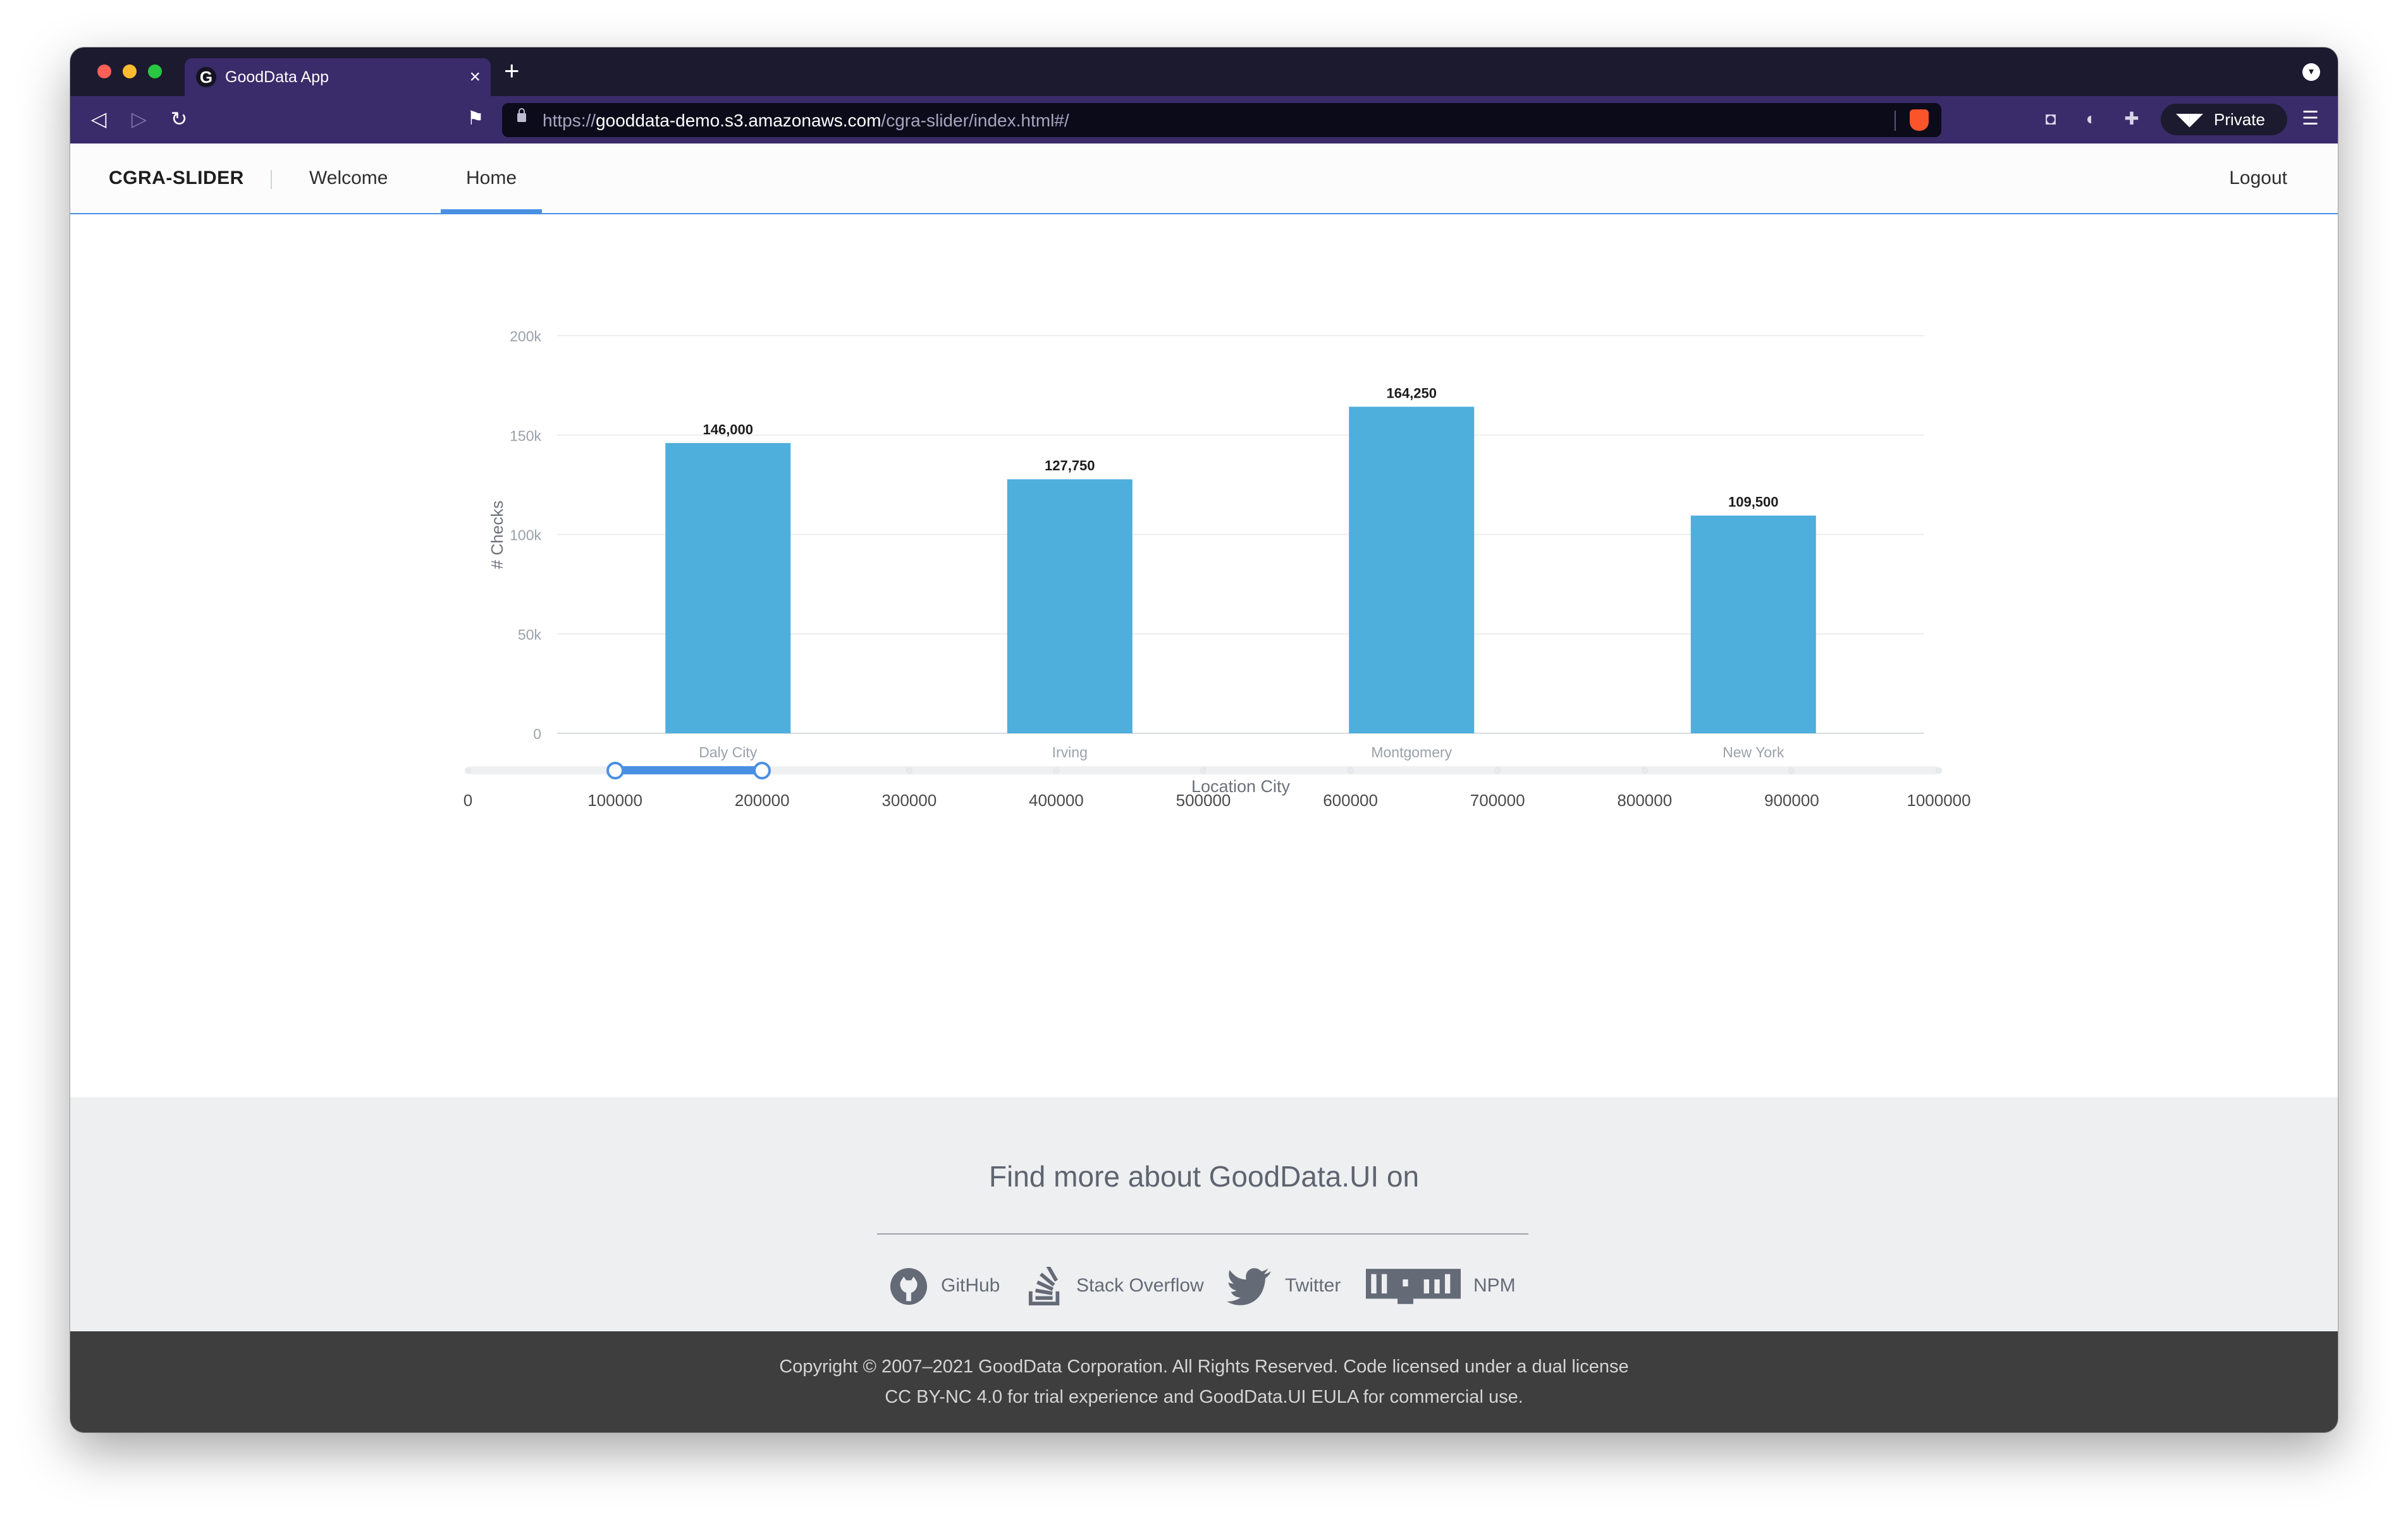 This screenshot has width=2408, height=1526. What do you see at coordinates (277, 77) in the screenshot?
I see `tab-title: GoodData App` at bounding box center [277, 77].